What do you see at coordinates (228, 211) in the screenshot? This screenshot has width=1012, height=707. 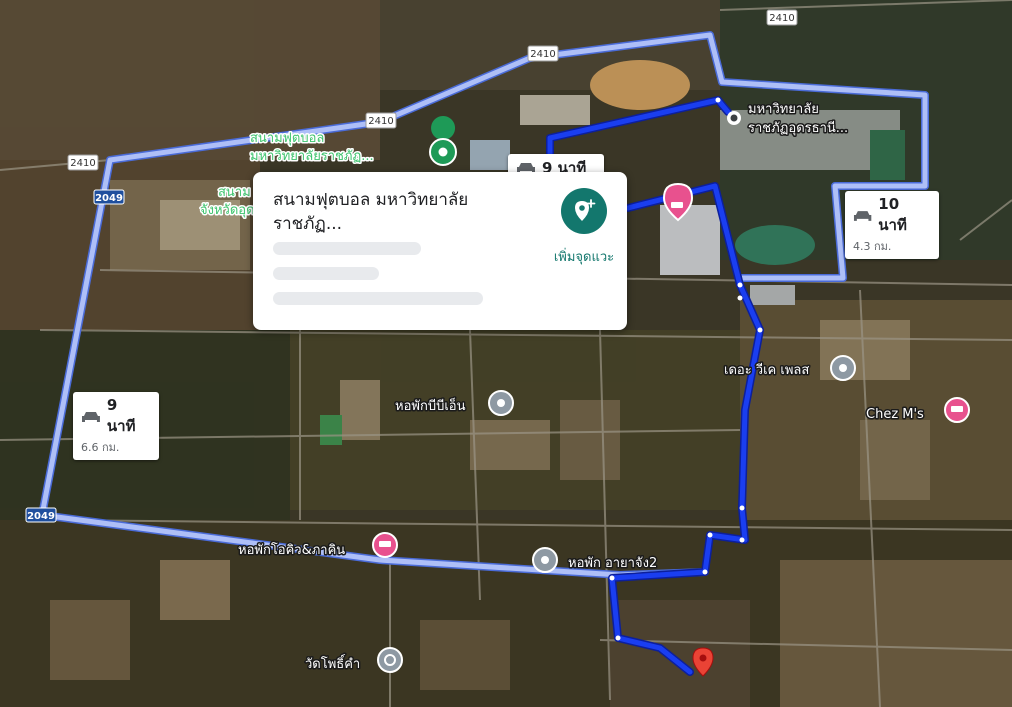 I see `place-label-province-b: จังหวัดอุด` at bounding box center [228, 211].